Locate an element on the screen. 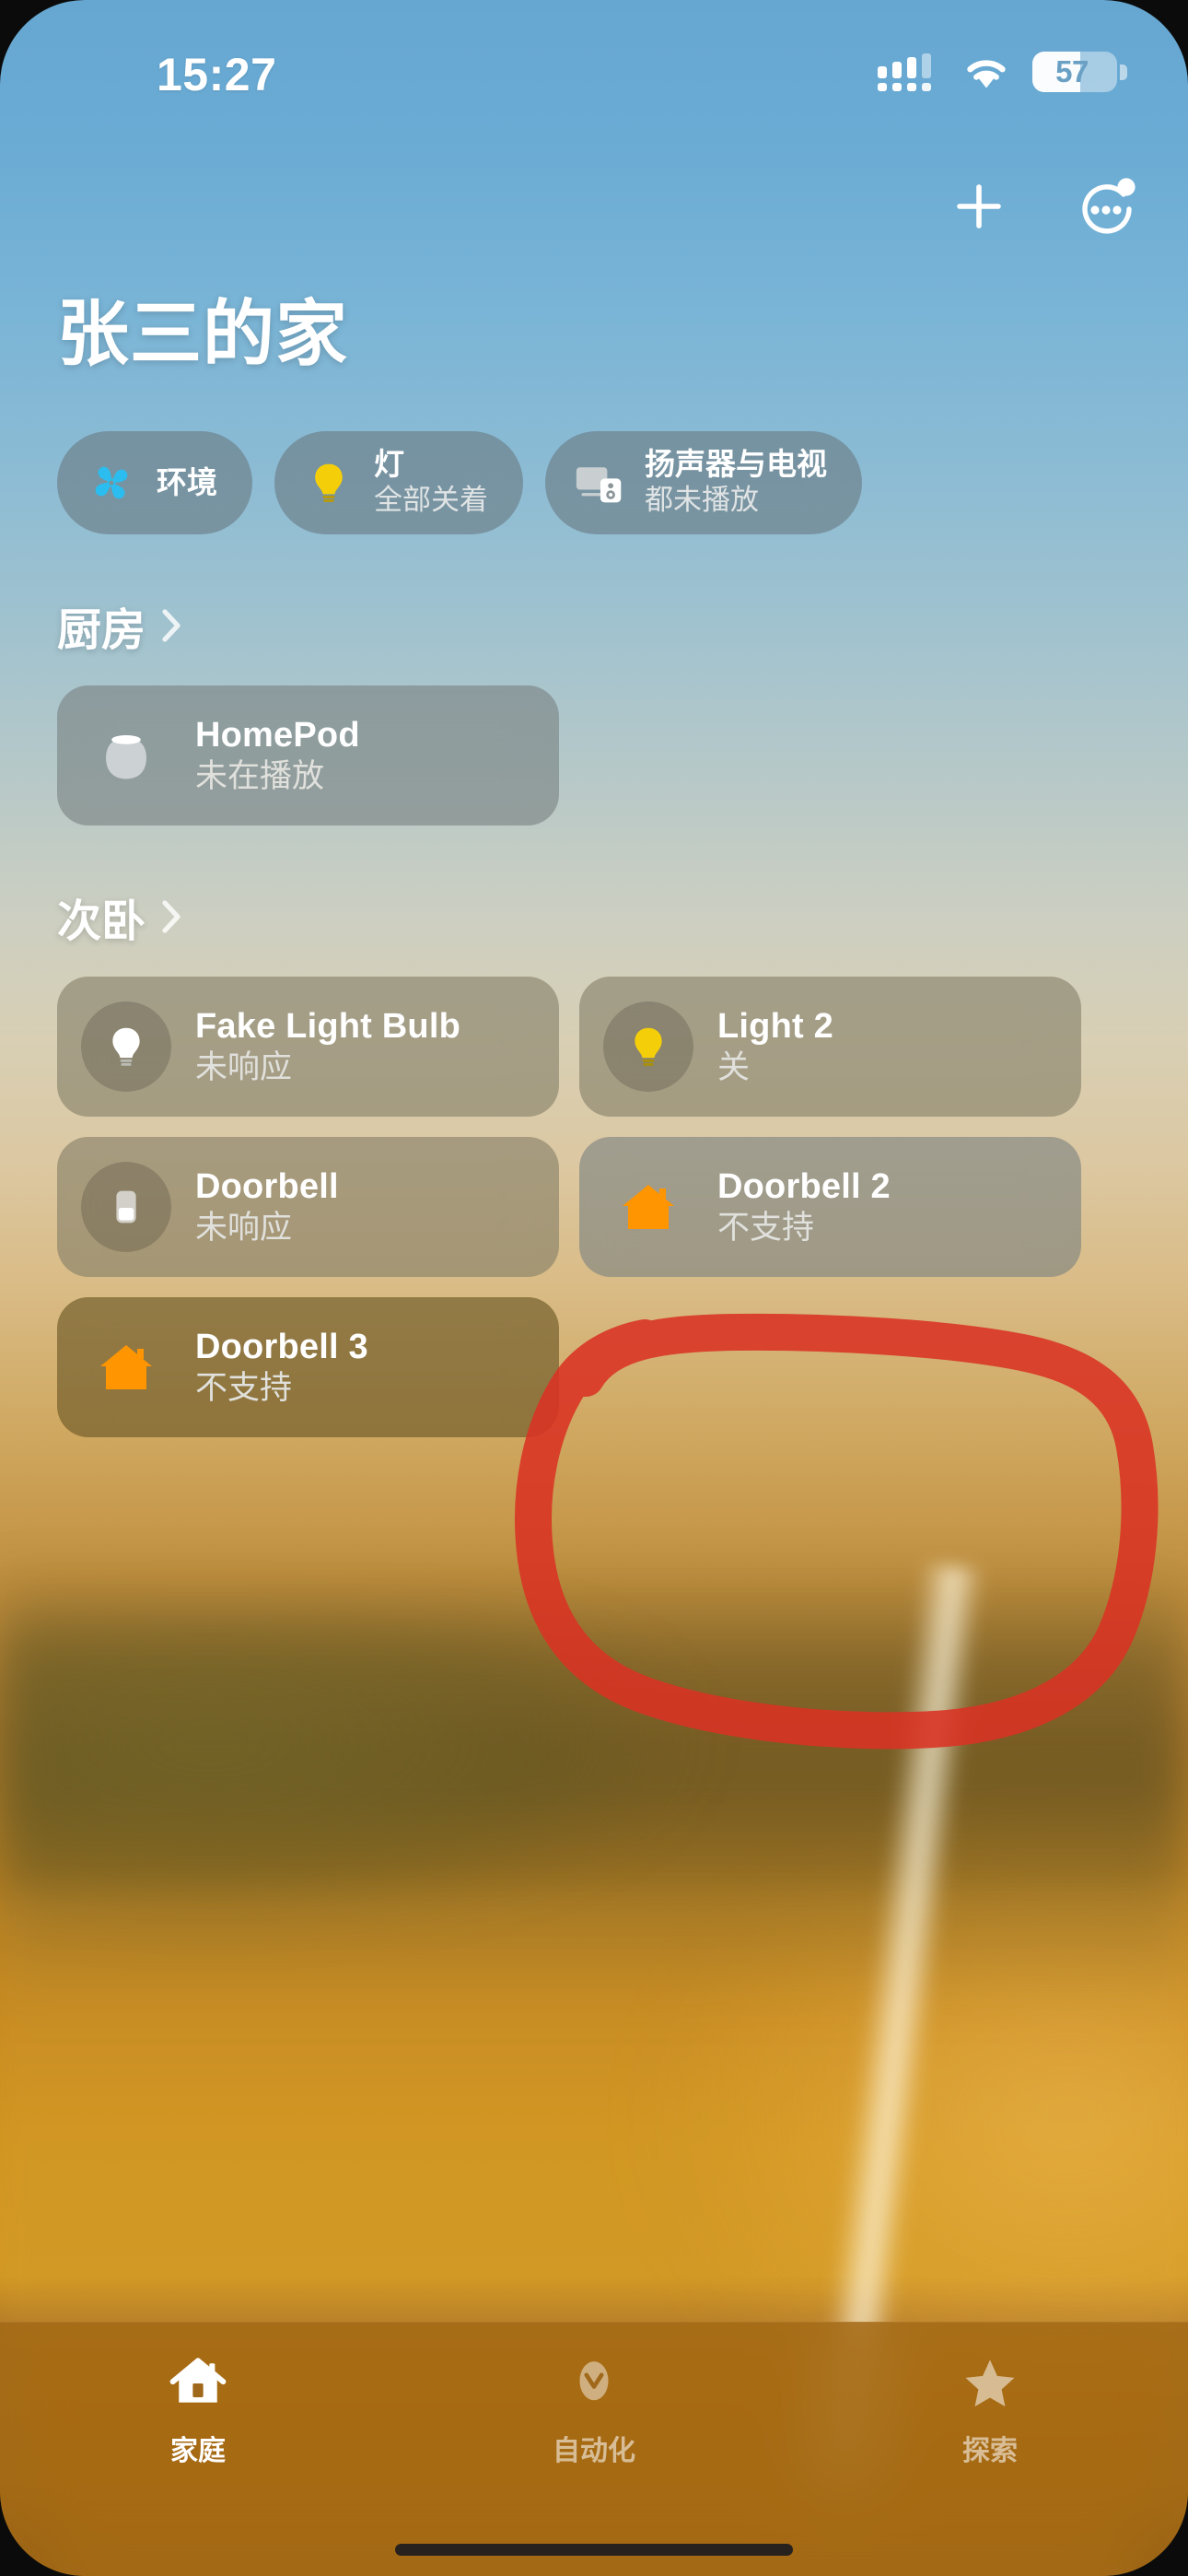 The width and height of the screenshot is (1188, 2576). category-pill-label: 灯 is located at coordinates (389, 464).